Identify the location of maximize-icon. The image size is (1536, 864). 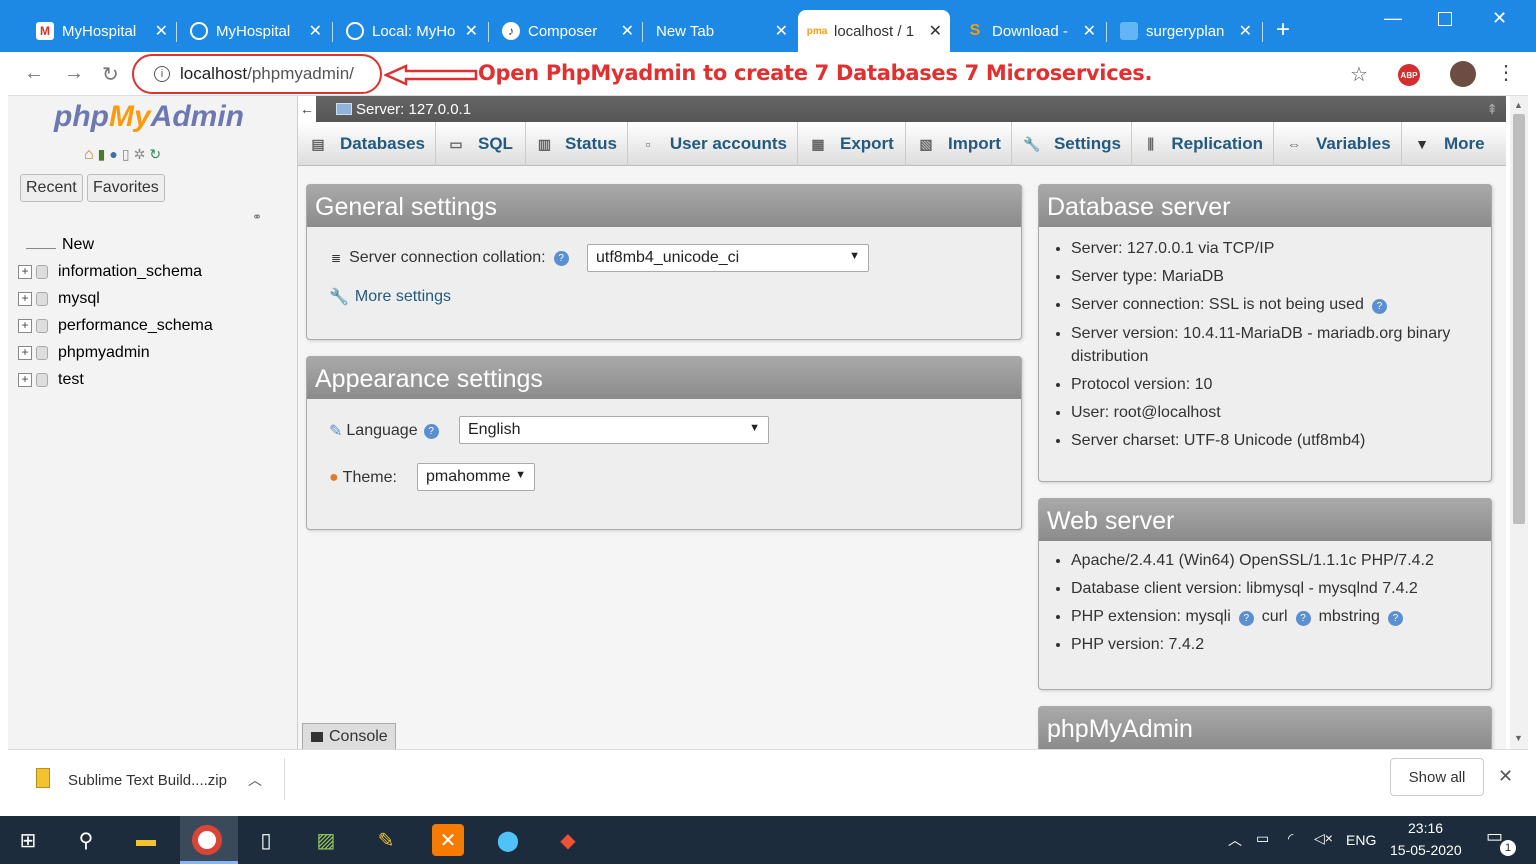
(1445, 19).